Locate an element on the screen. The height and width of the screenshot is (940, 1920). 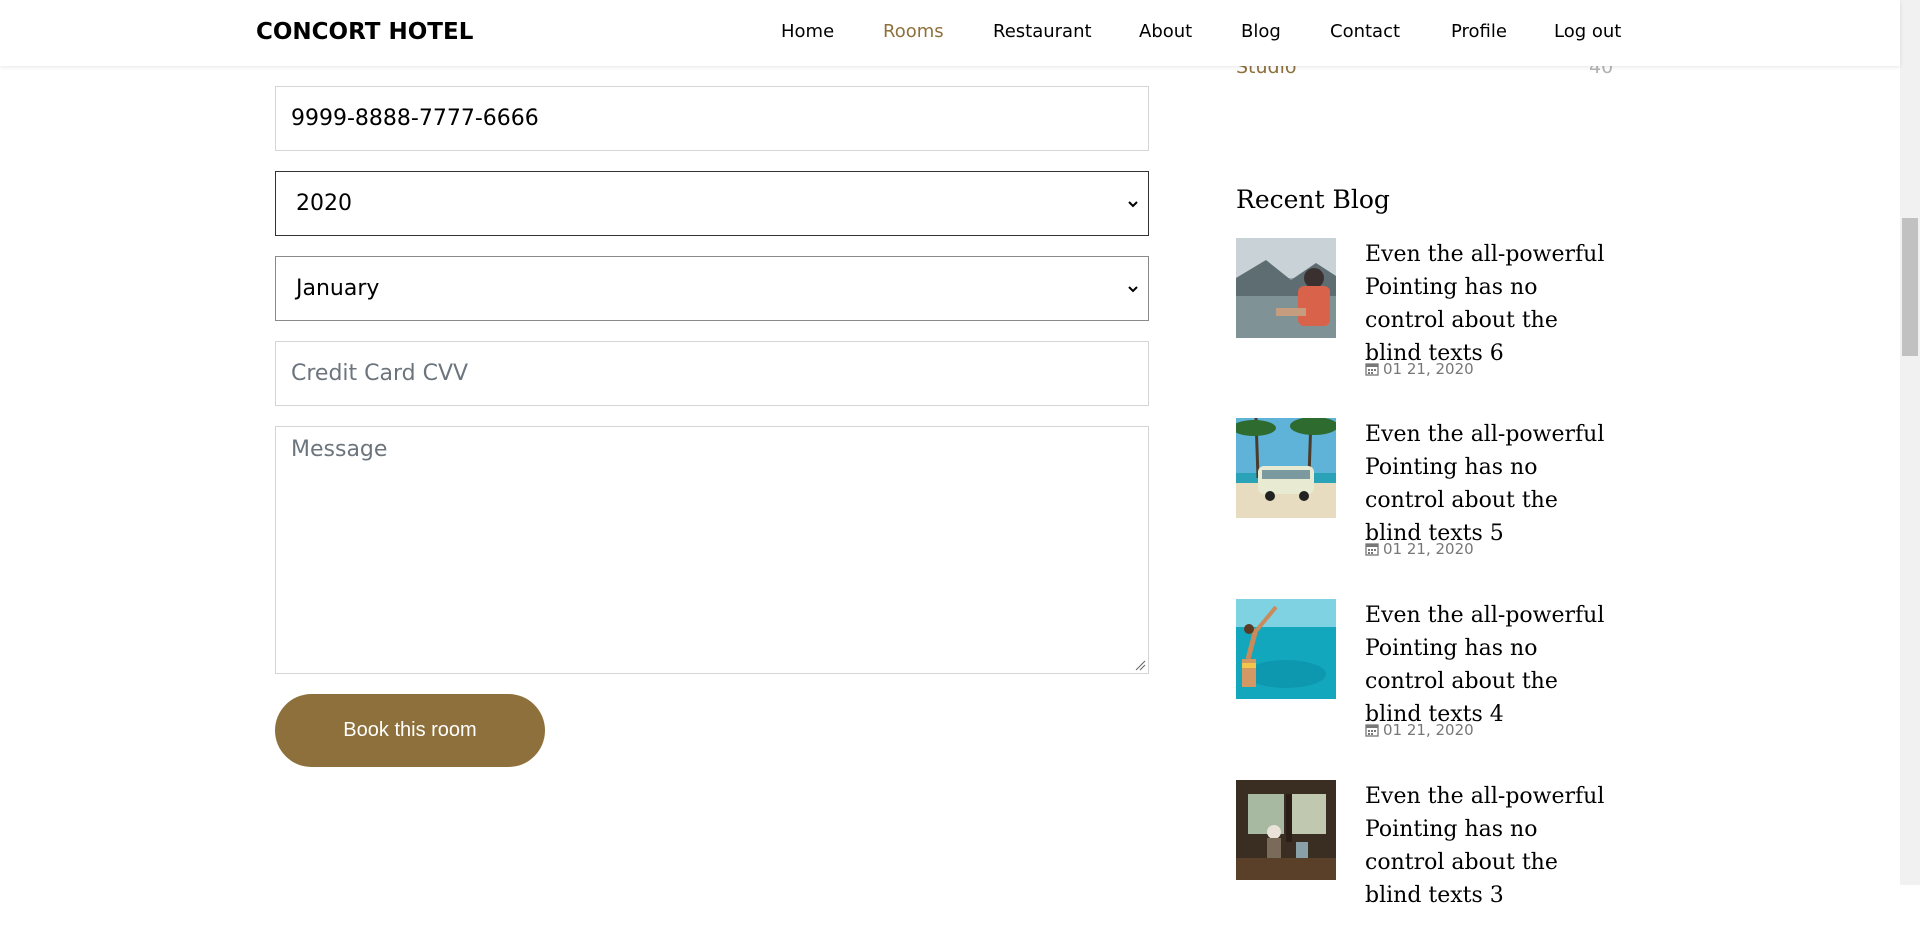
cvv-placeholder: Credit Card CVV is located at coordinates (380, 373).